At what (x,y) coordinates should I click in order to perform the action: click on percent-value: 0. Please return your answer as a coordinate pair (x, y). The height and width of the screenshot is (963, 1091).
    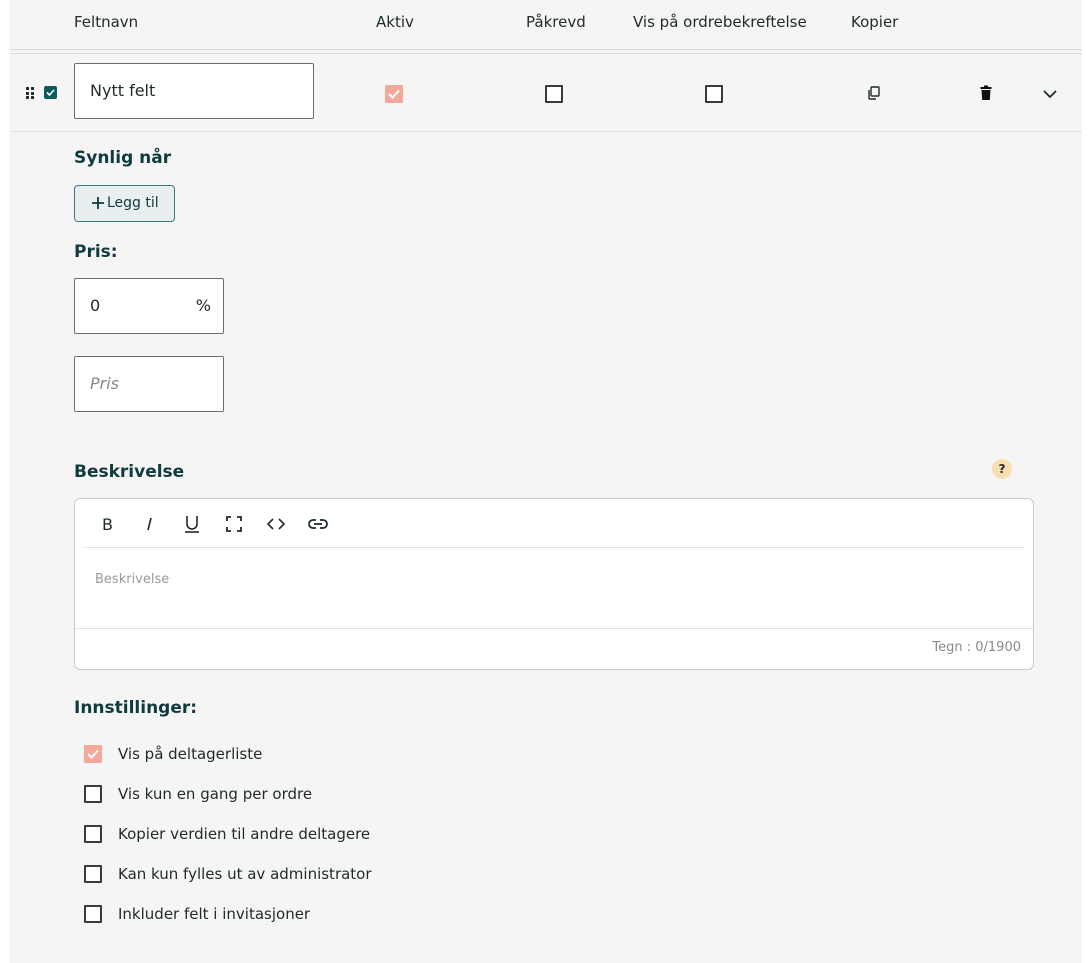
    Looking at the image, I should click on (95, 305).